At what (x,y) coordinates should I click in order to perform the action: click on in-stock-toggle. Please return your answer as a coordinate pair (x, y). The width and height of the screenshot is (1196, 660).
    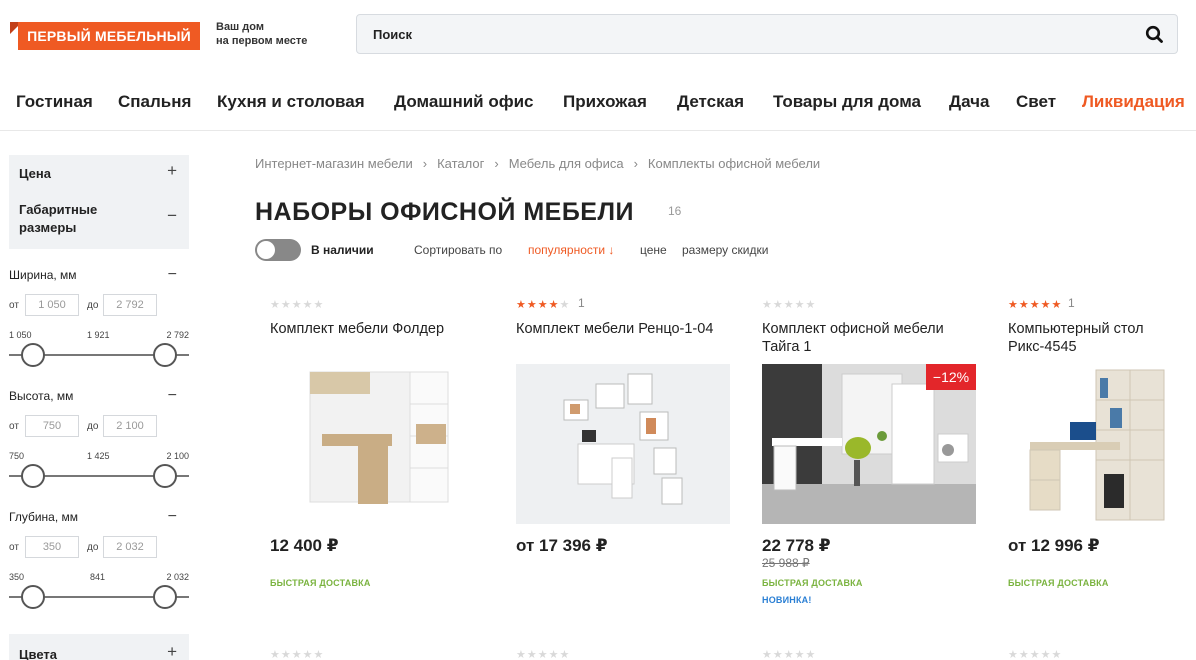
    Looking at the image, I should click on (278, 250).